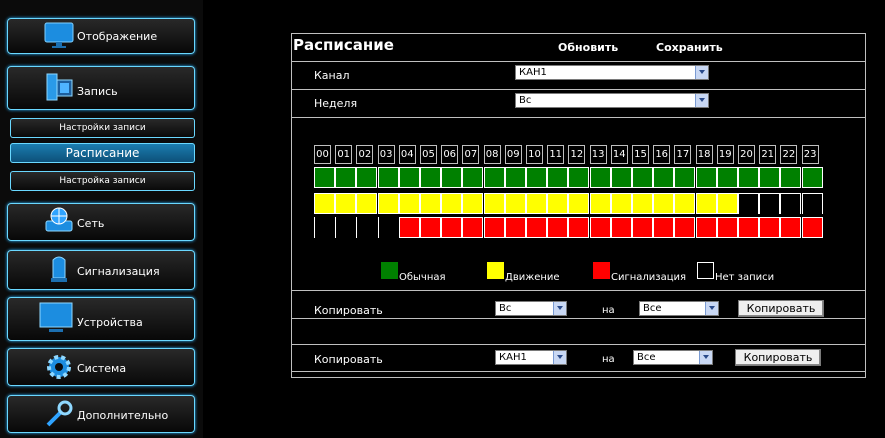 The height and width of the screenshot is (438, 885). I want to click on sidebar-item-display: Отображение, so click(101, 36).